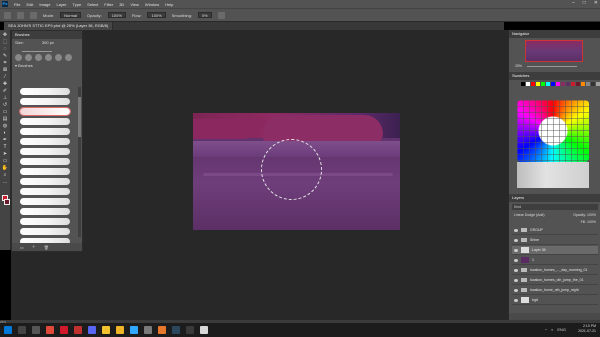  What do you see at coordinates (79, 117) in the screenshot?
I see `scrollbar-thumb` at bounding box center [79, 117].